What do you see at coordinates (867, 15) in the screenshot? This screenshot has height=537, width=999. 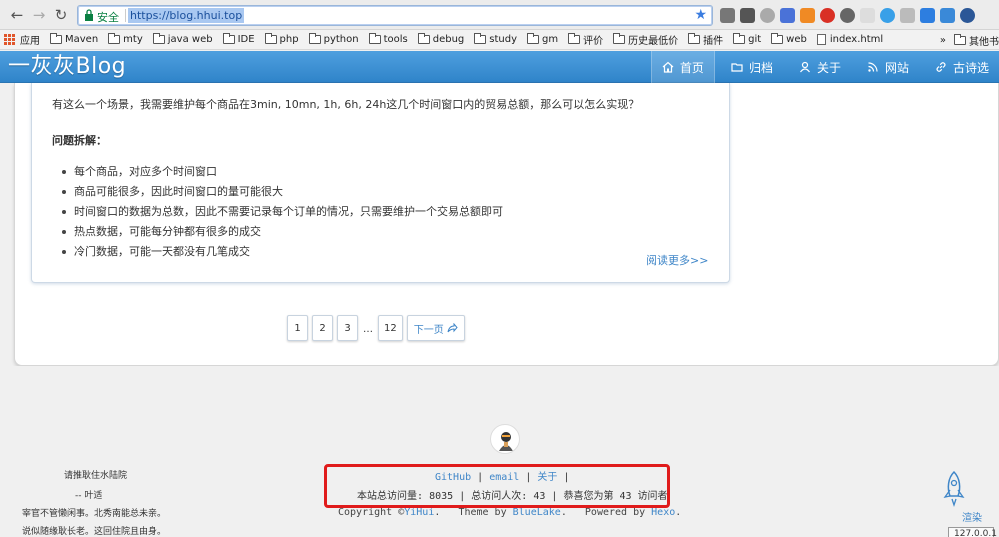 I see `mountain-extension-icon` at bounding box center [867, 15].